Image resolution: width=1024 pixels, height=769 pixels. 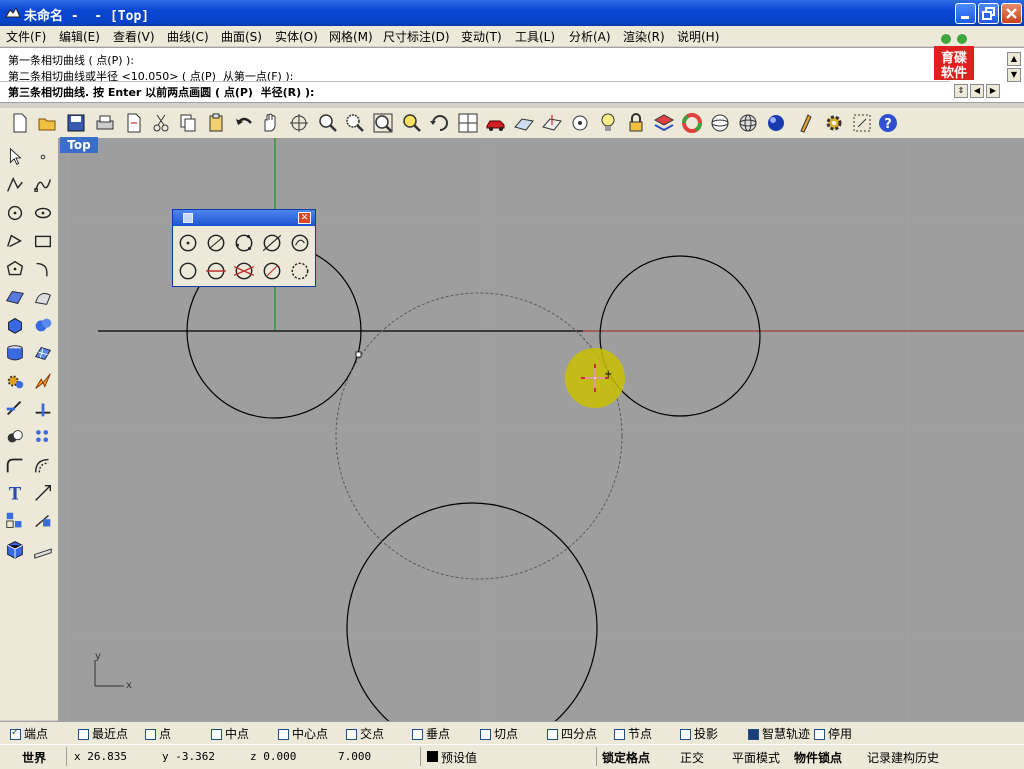 What do you see at coordinates (15, 381) in the screenshot?
I see `transform-gear-tool` at bounding box center [15, 381].